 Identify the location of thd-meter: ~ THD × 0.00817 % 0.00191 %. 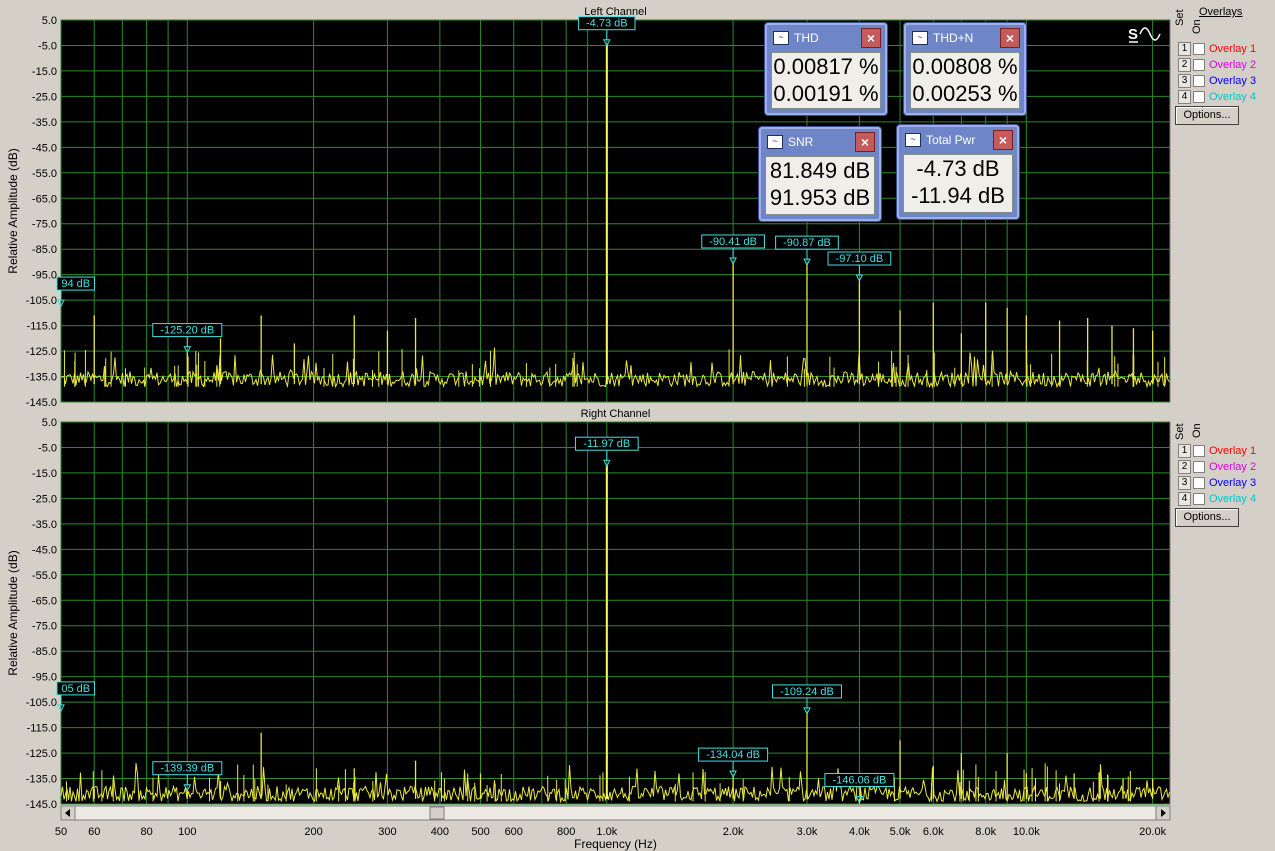
(826, 69).